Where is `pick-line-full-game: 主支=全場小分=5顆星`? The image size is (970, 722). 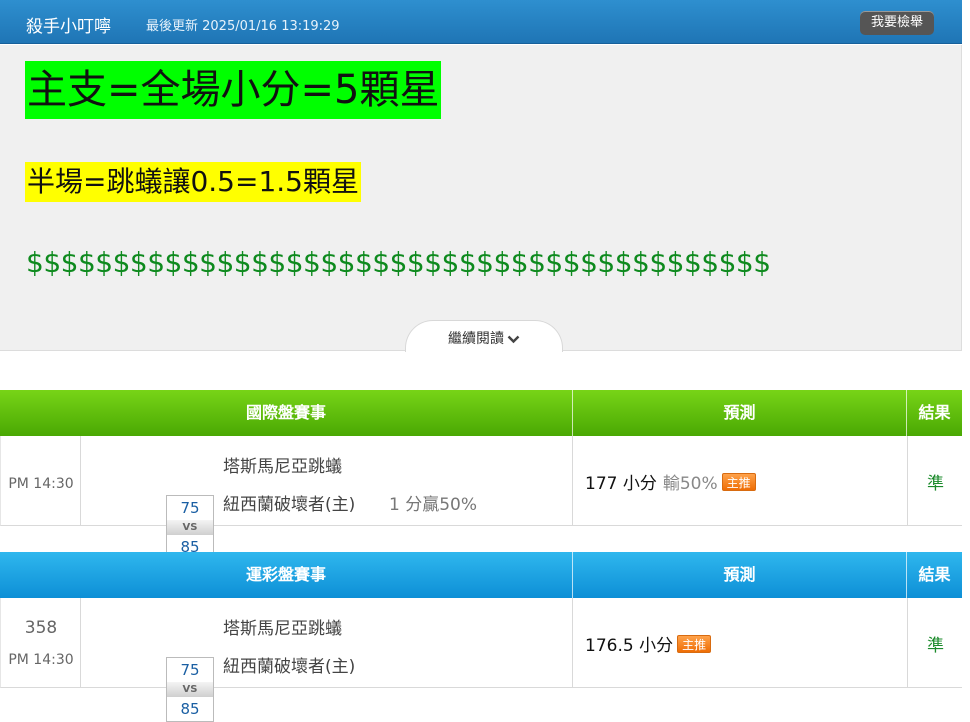 pick-line-full-game: 主支=全場小分=5顆星 is located at coordinates (233, 90).